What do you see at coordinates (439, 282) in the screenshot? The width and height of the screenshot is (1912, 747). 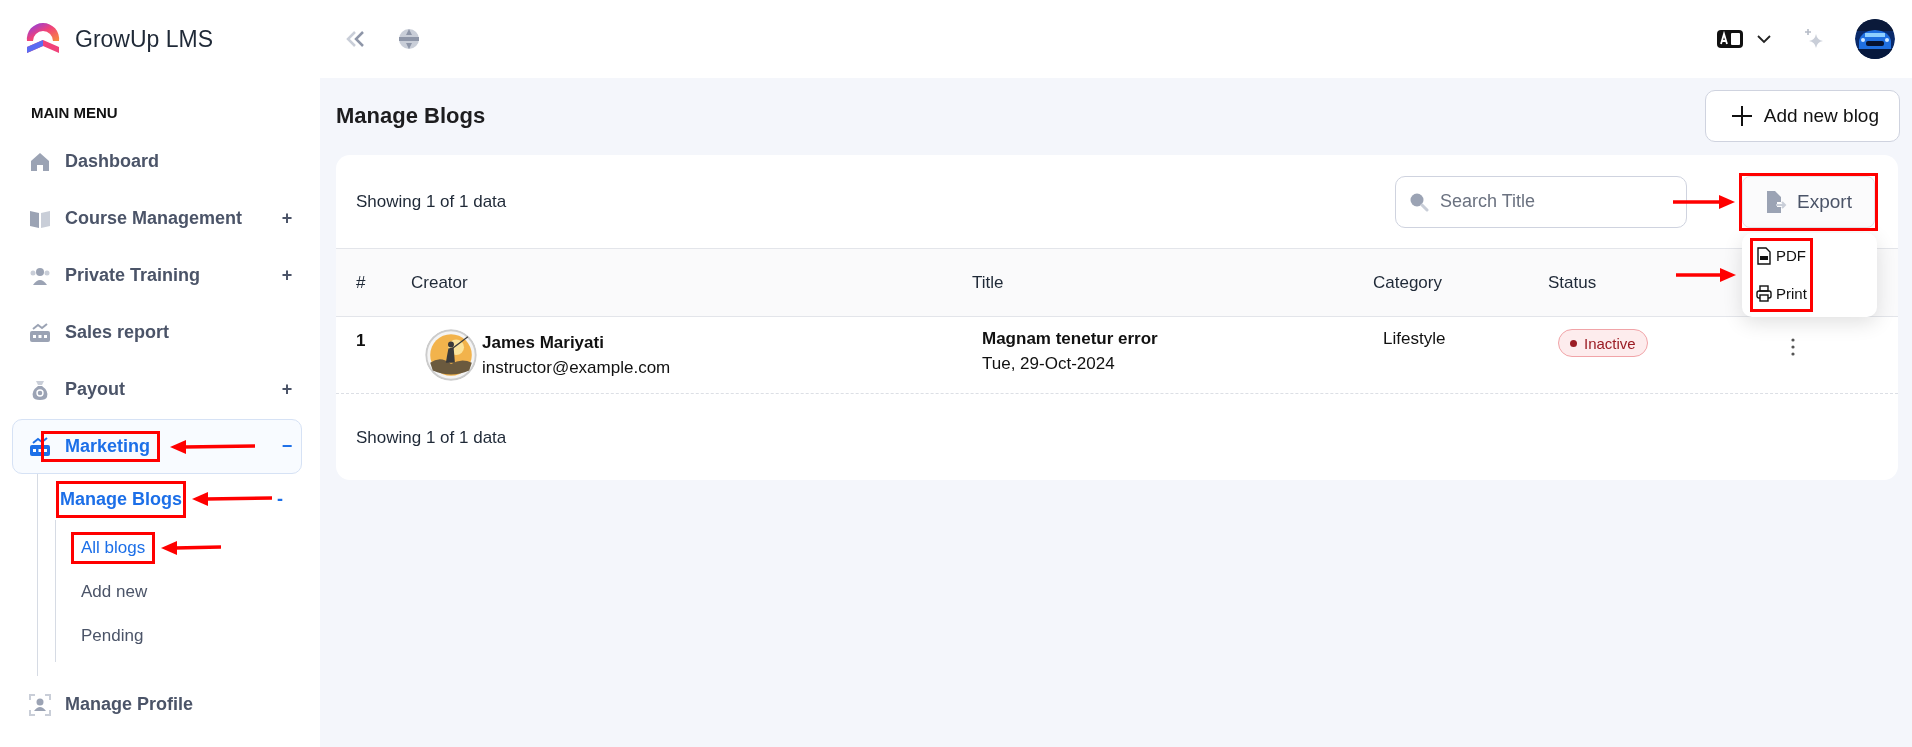 I see `column-header: Creator` at bounding box center [439, 282].